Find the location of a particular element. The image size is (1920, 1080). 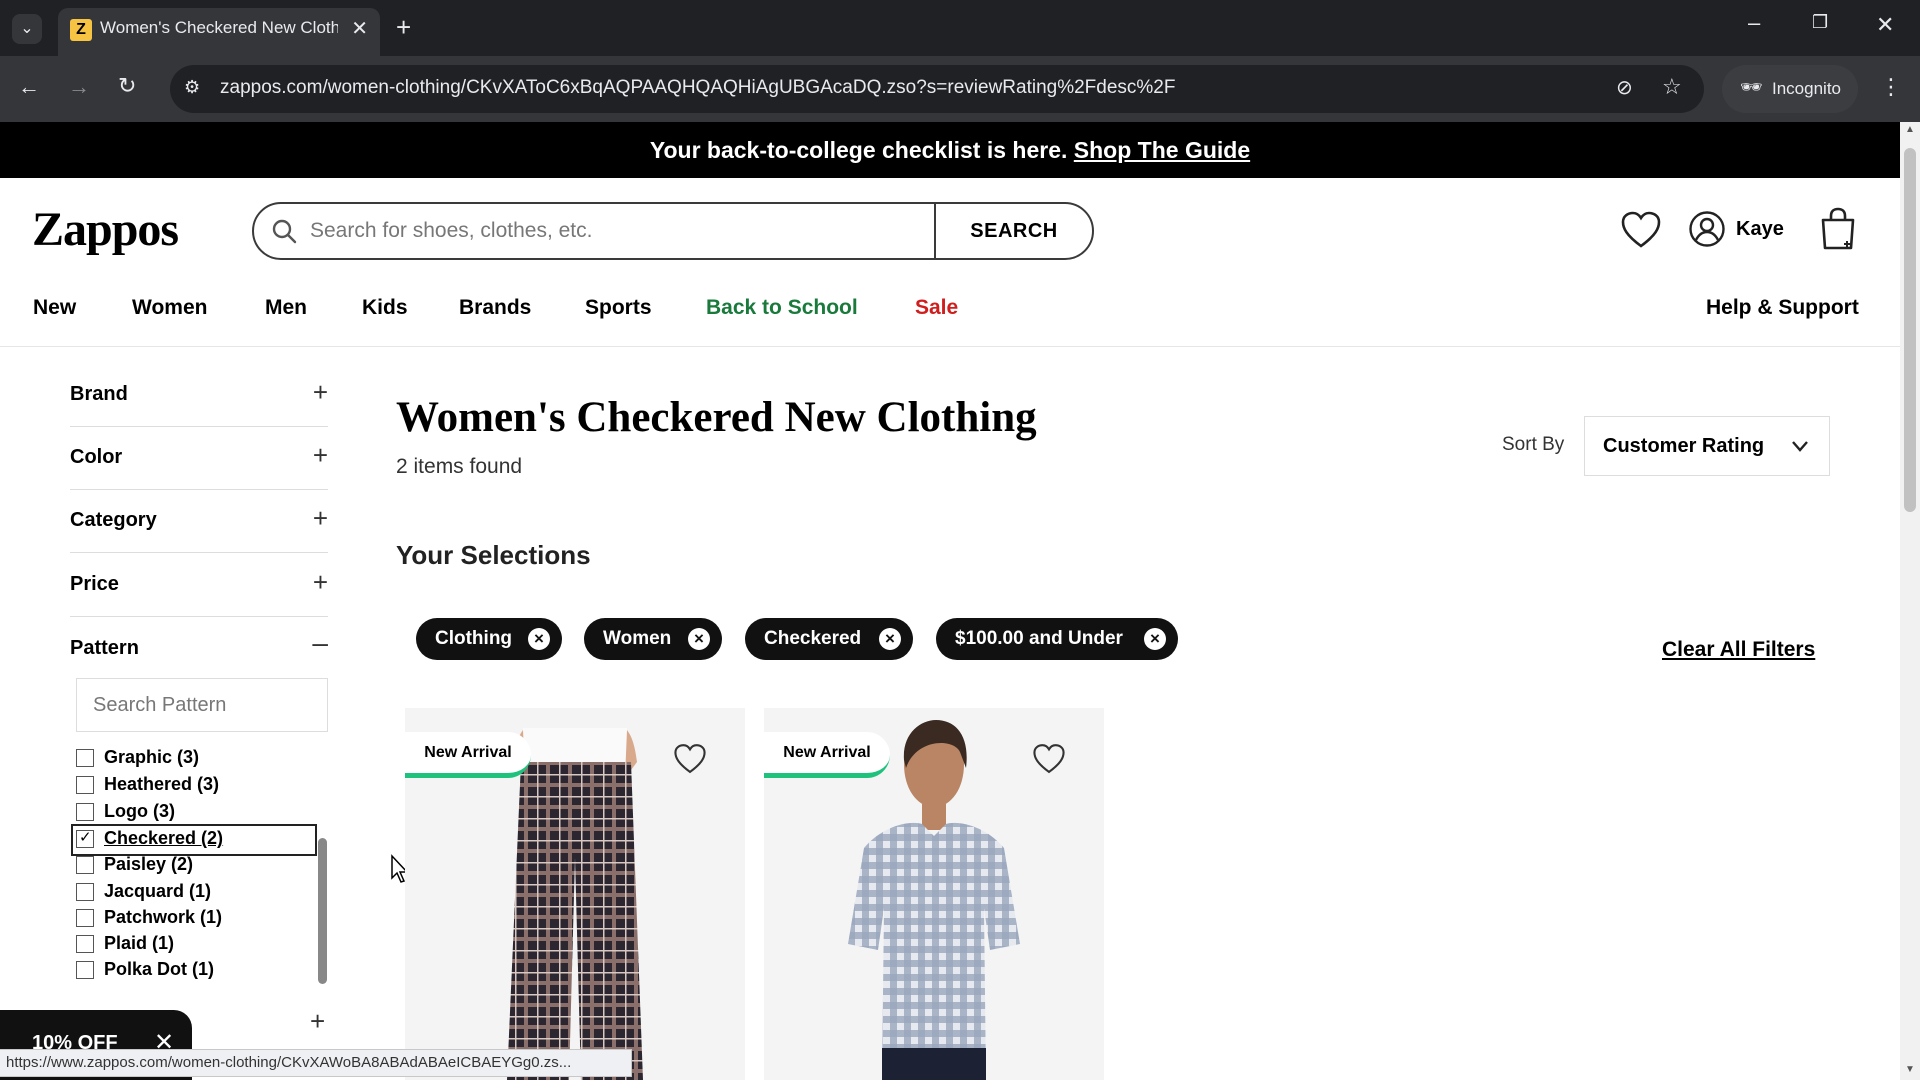

facet-brand: Brand + is located at coordinates (199, 396).